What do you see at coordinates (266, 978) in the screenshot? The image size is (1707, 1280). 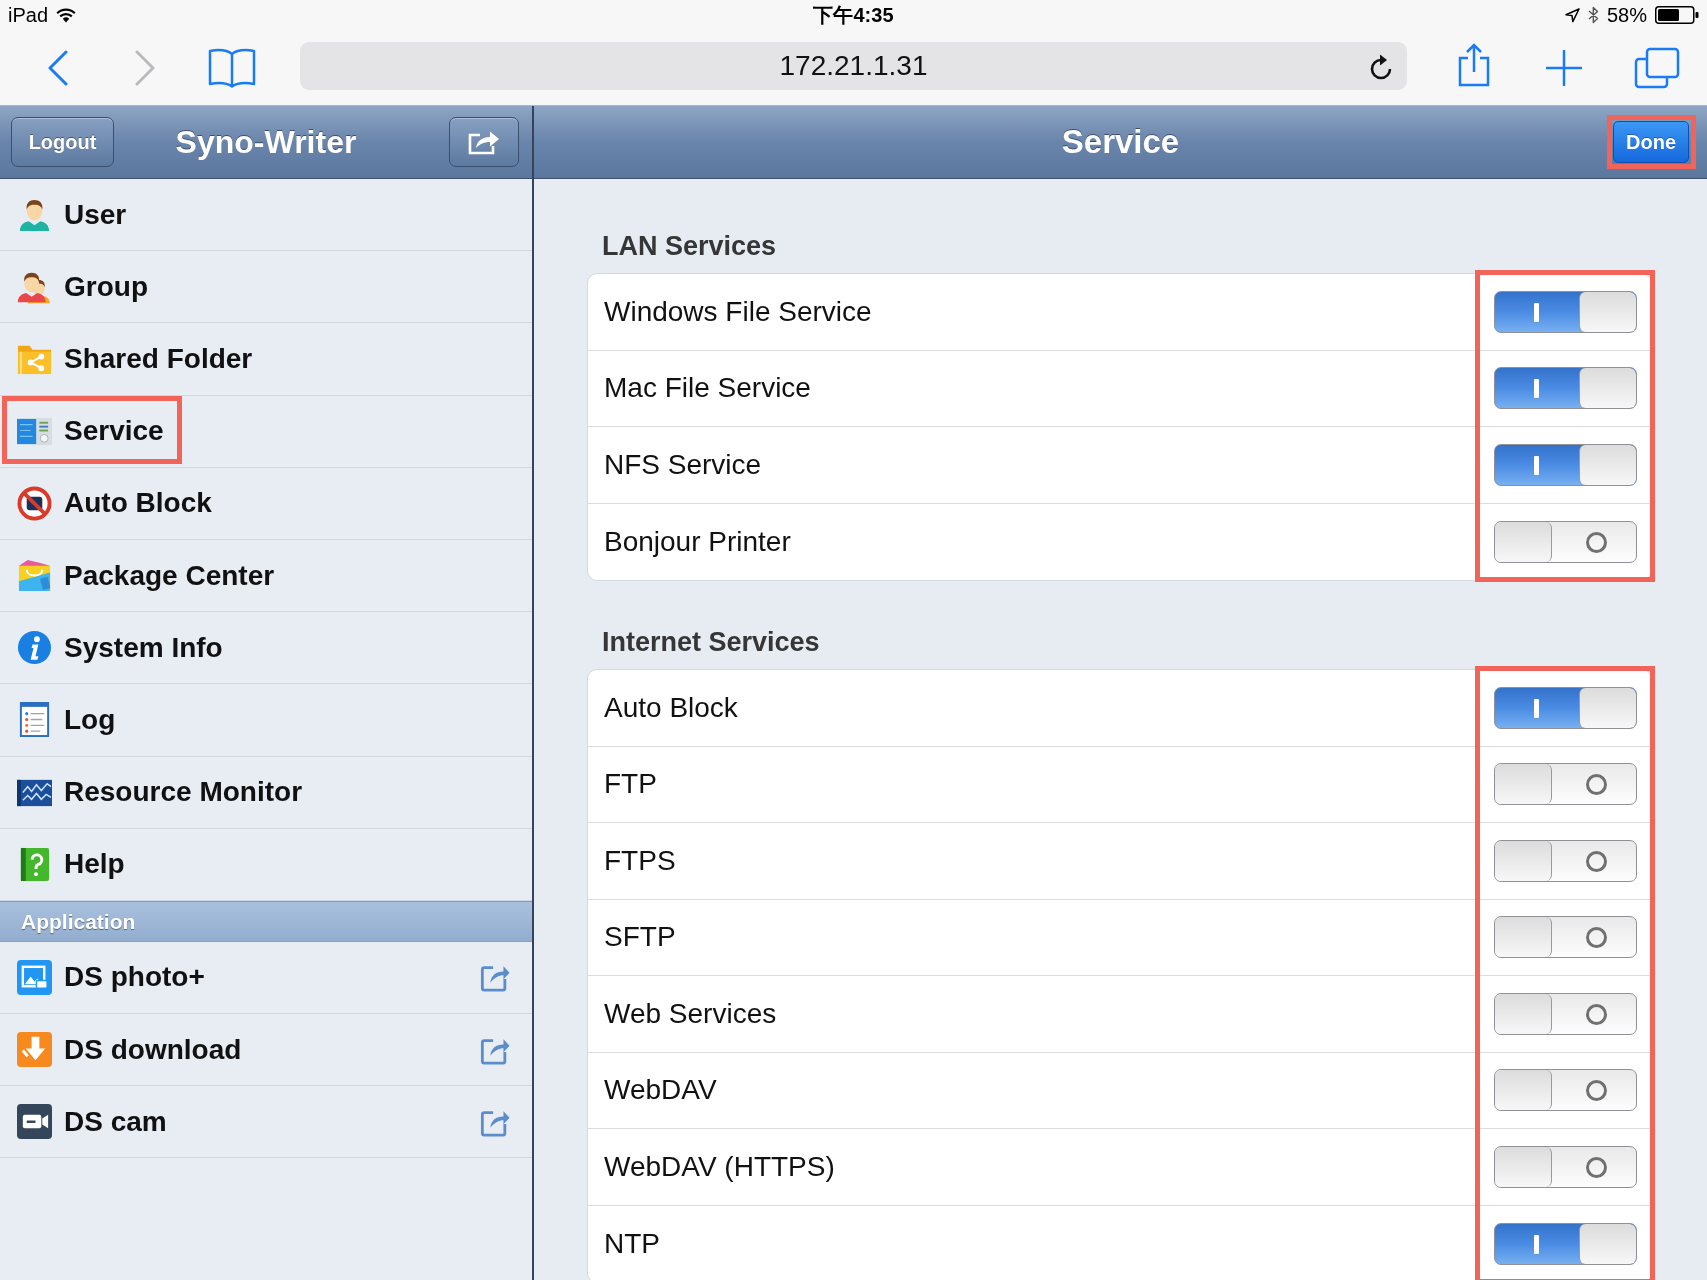 I see `sidebar-item: DS photo+` at bounding box center [266, 978].